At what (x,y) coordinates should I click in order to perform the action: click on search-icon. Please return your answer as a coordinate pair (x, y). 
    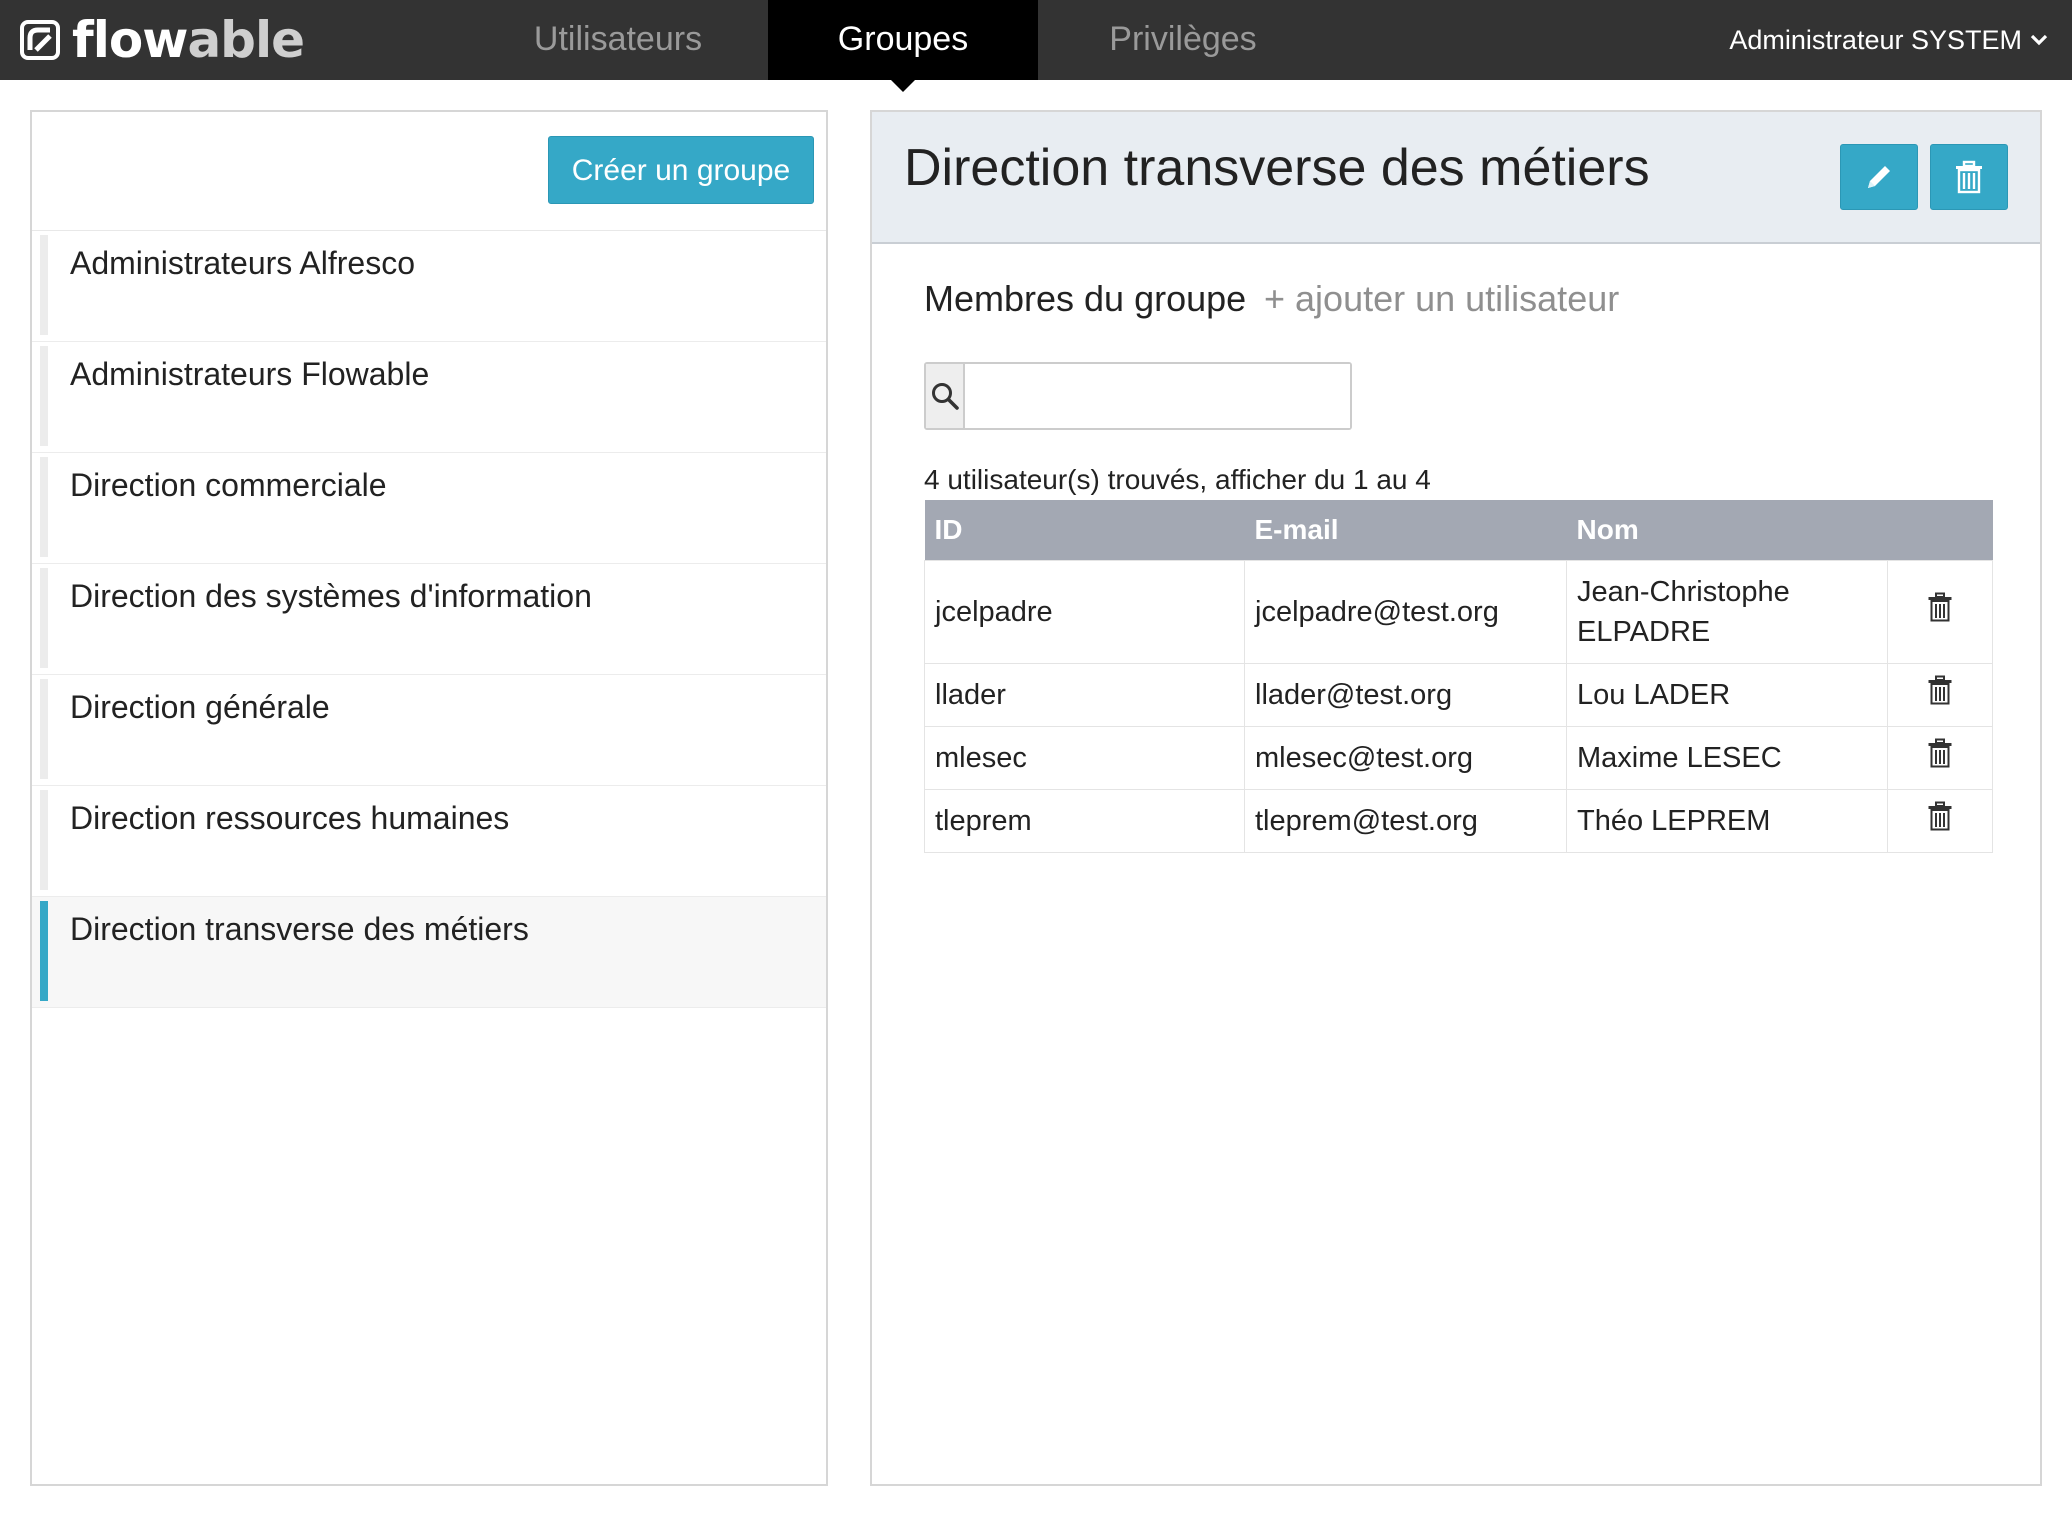
    Looking at the image, I should click on (945, 396).